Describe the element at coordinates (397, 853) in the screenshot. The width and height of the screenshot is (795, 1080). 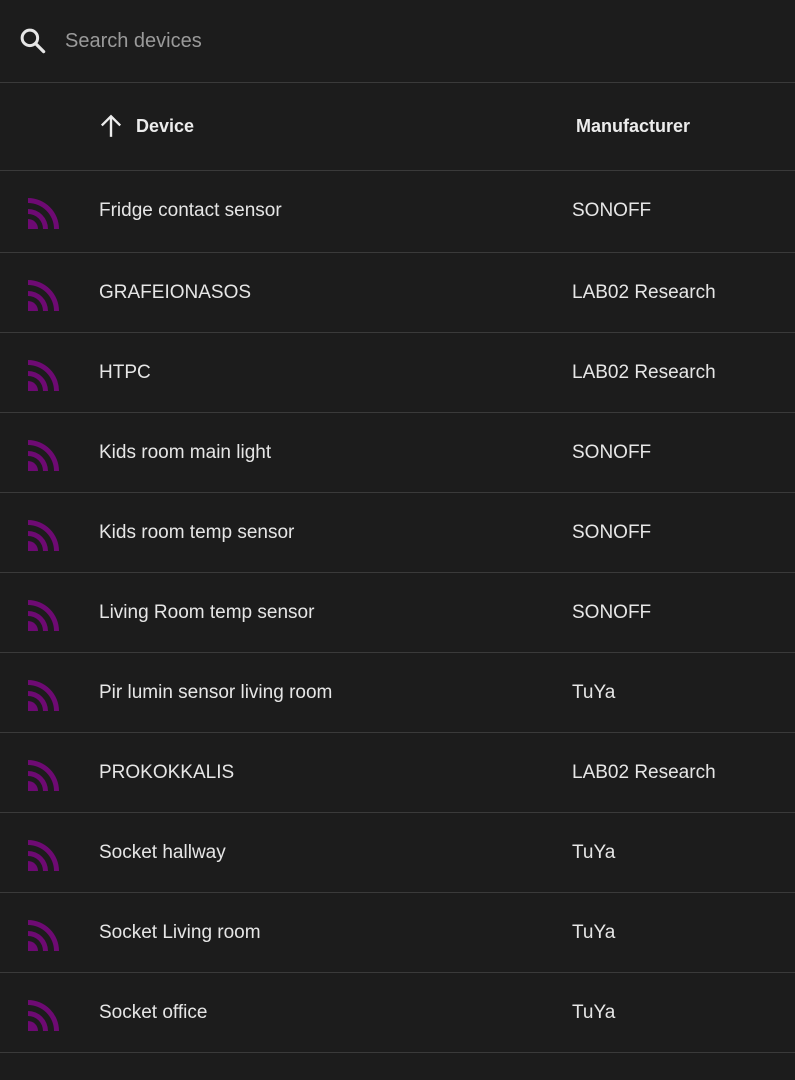
I see `table-row: Socket hallway TuYa` at that location.